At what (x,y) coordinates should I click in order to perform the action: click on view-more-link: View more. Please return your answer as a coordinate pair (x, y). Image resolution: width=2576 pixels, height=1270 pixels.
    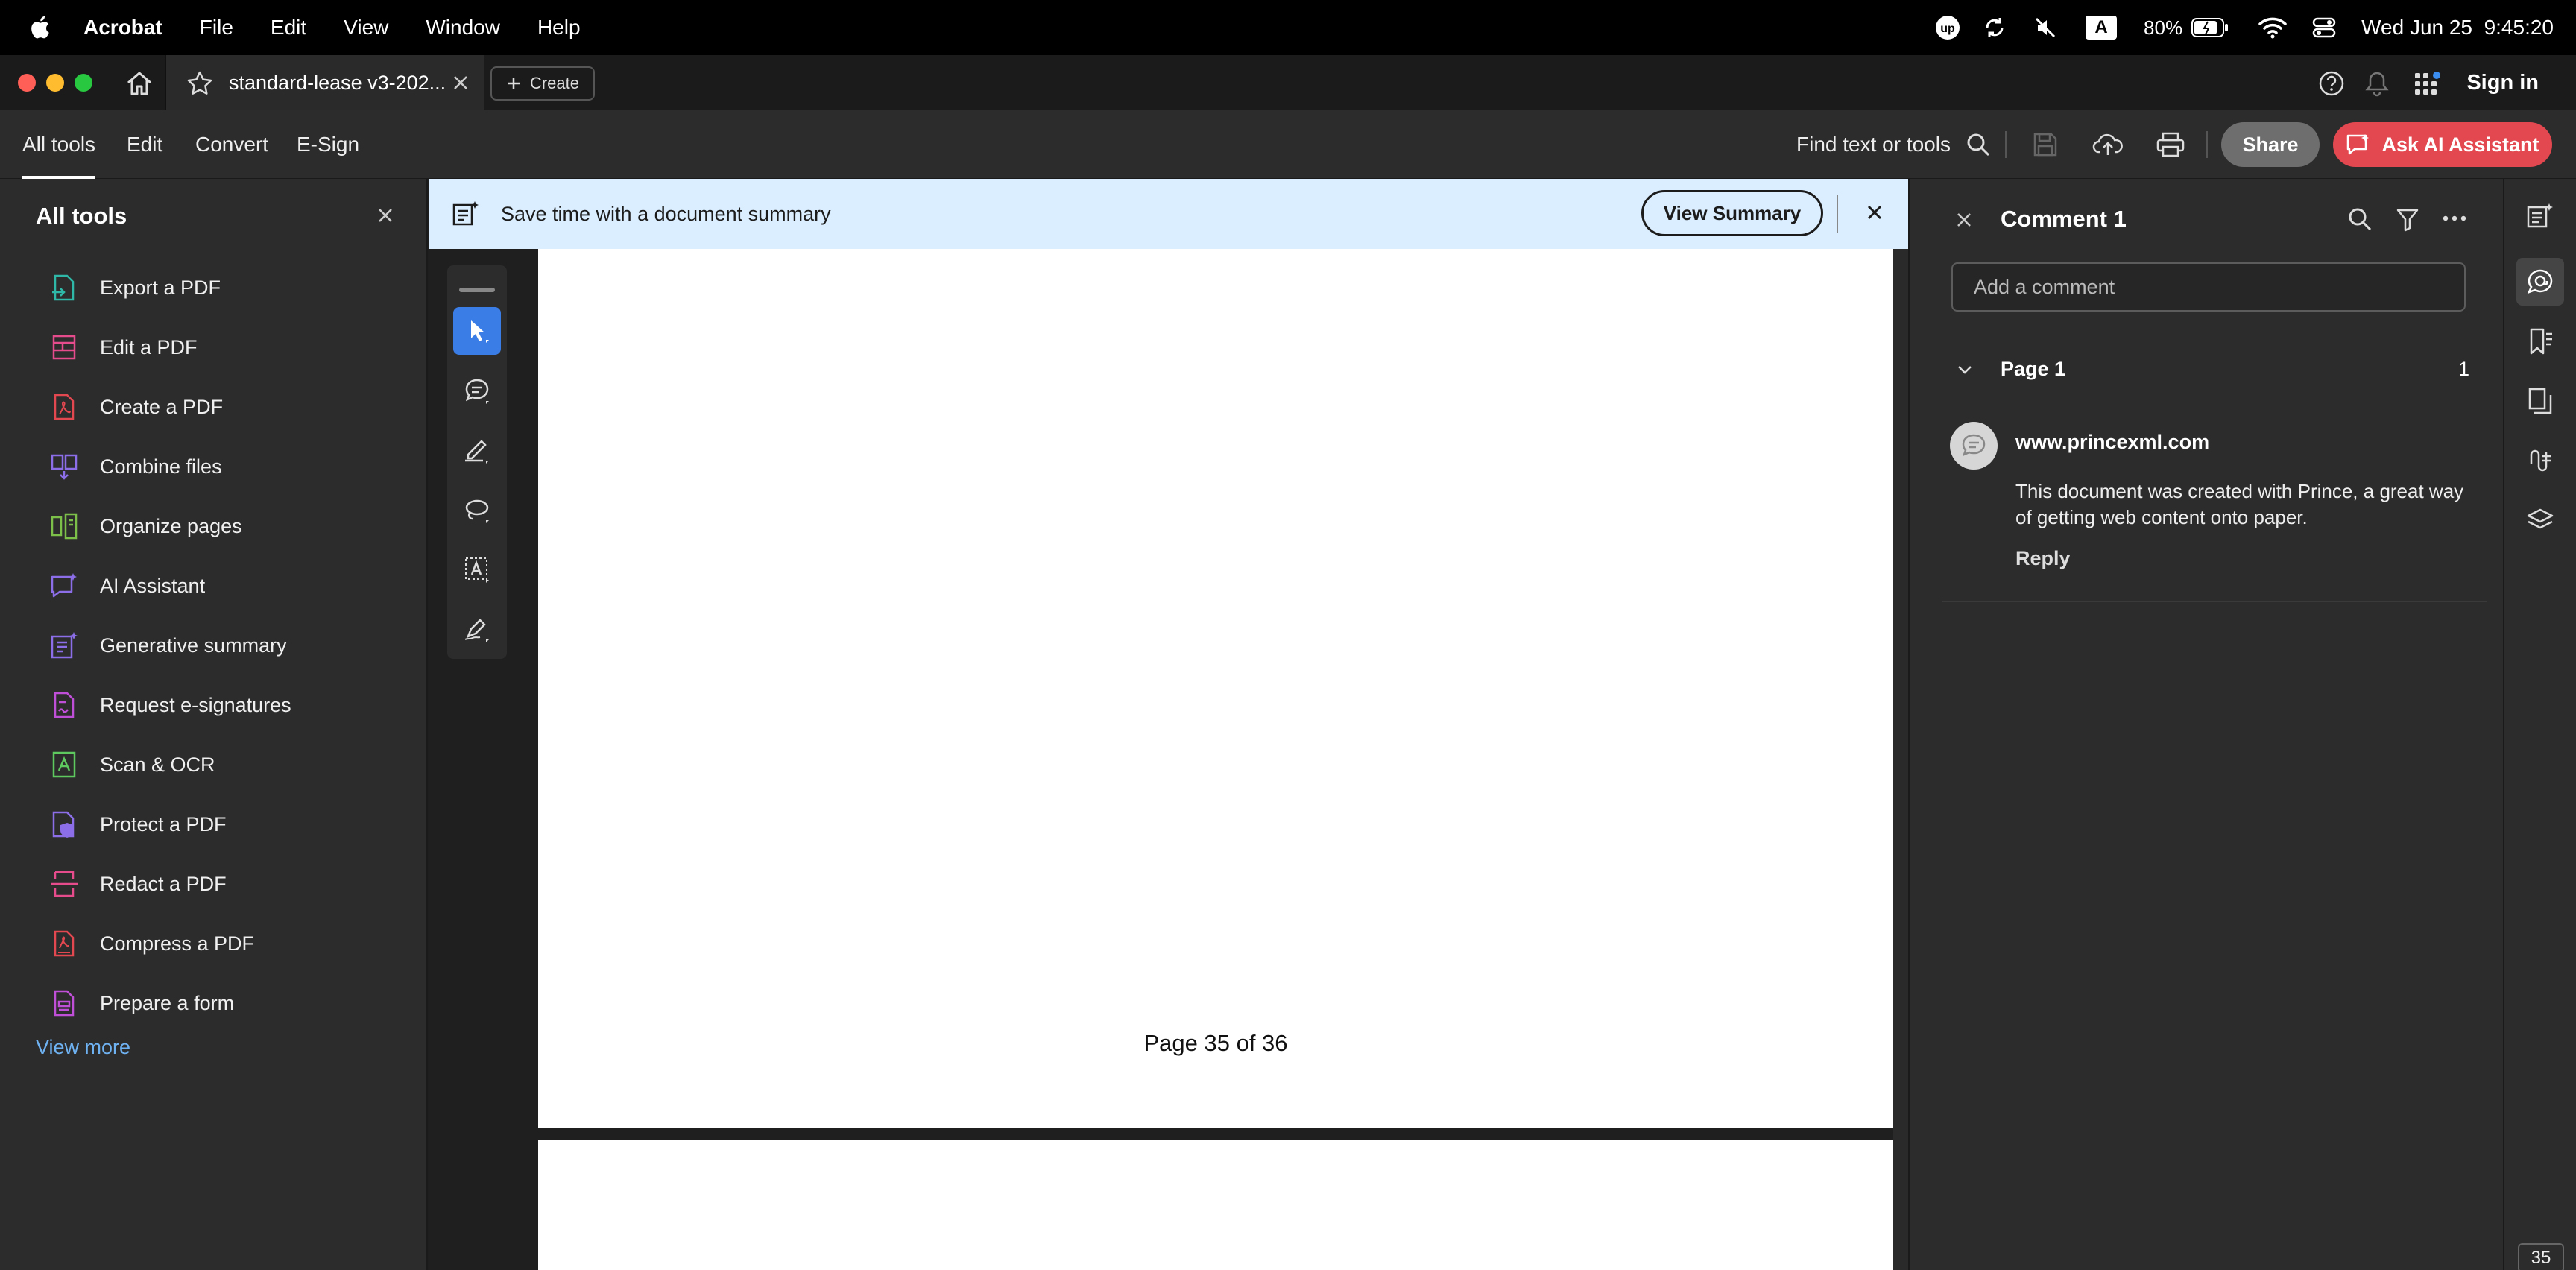
    Looking at the image, I should click on (83, 1047).